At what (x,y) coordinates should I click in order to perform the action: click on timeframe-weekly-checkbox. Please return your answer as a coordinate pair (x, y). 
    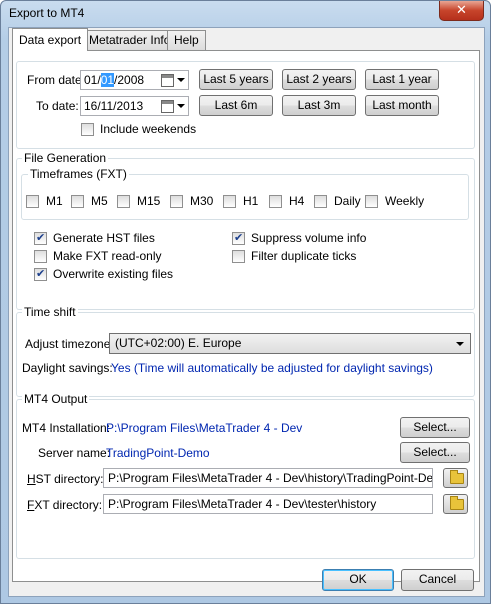
    Looking at the image, I should click on (371, 201).